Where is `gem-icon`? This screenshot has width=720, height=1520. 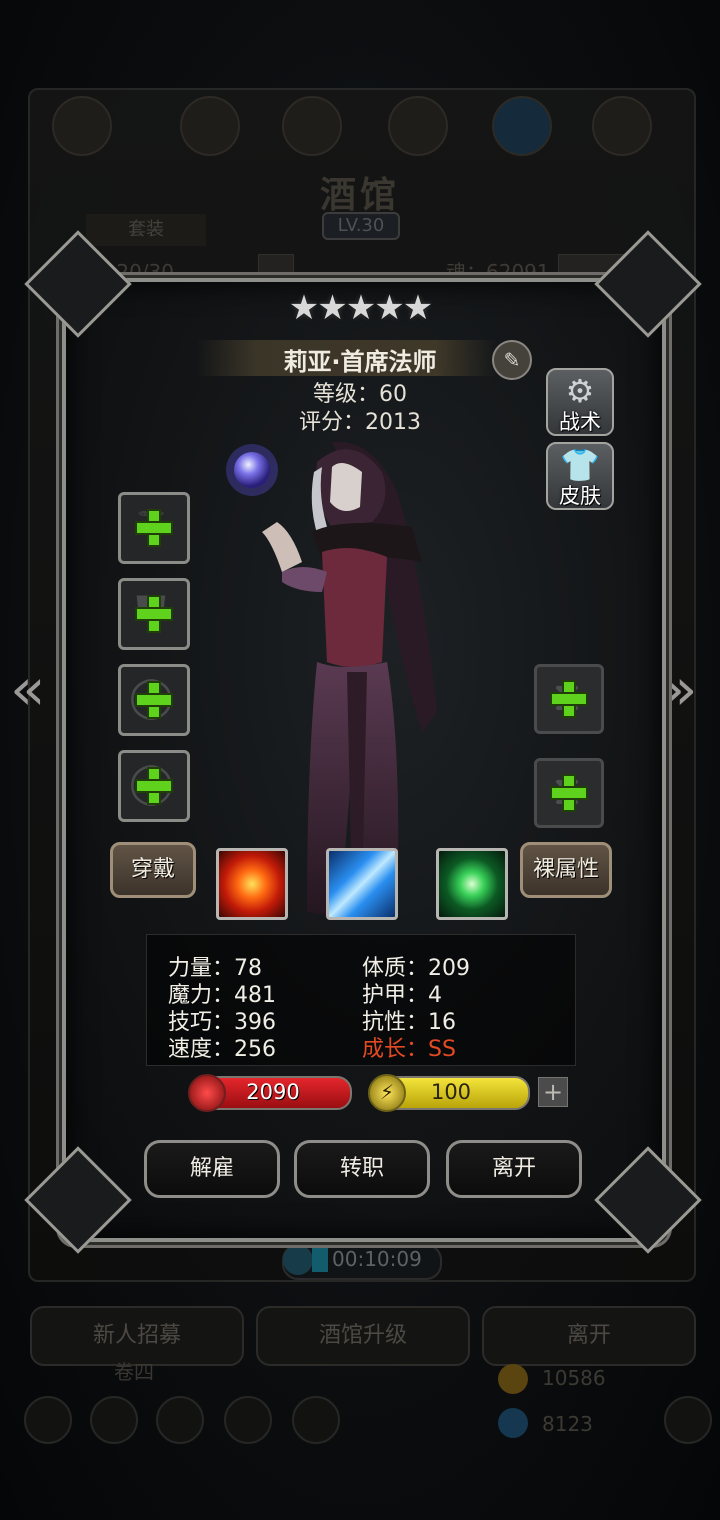 gem-icon is located at coordinates (513, 1423).